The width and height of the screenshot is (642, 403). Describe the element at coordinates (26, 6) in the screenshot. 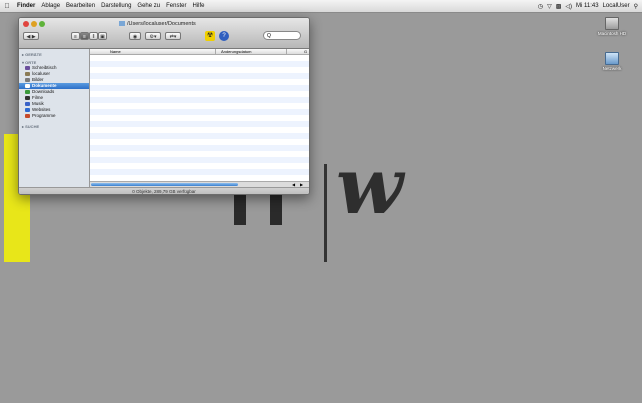

I see `menu-finder: Finder` at that location.